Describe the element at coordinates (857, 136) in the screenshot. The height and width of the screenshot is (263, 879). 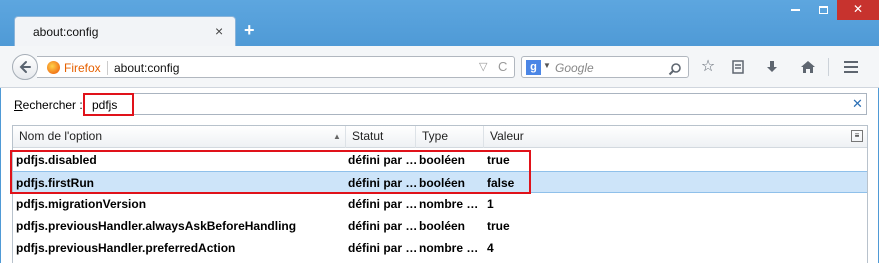
I see `column-picker-icon: ≡` at that location.